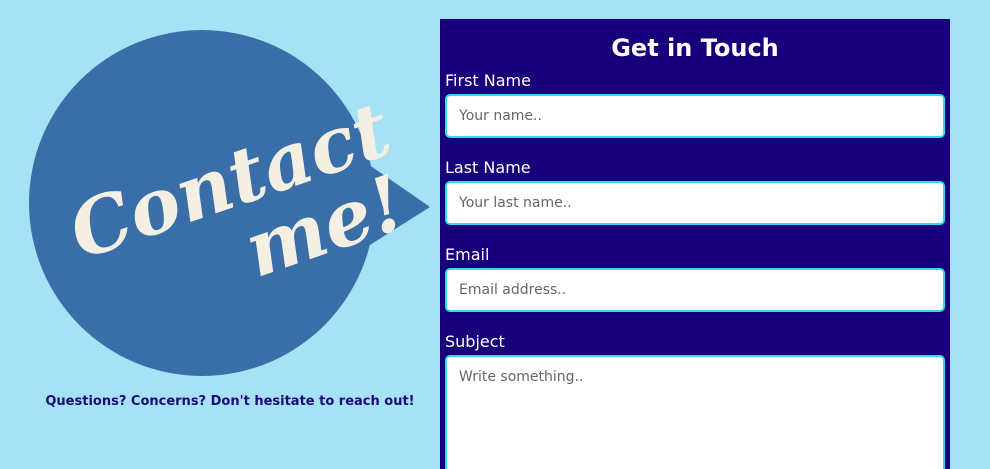  Describe the element at coordinates (488, 167) in the screenshot. I see `last-name-label: Last Name` at that location.